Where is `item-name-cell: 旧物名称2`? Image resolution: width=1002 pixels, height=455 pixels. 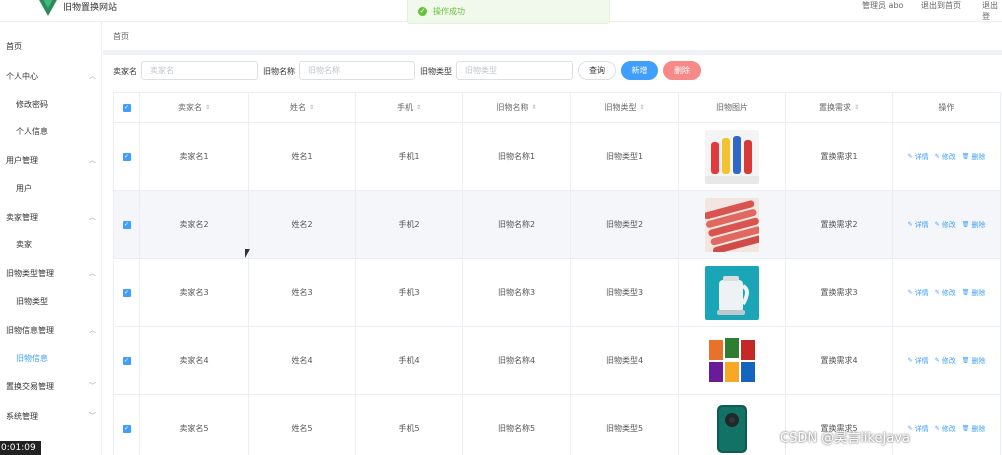
item-name-cell: 旧物名称2 is located at coordinates (517, 224).